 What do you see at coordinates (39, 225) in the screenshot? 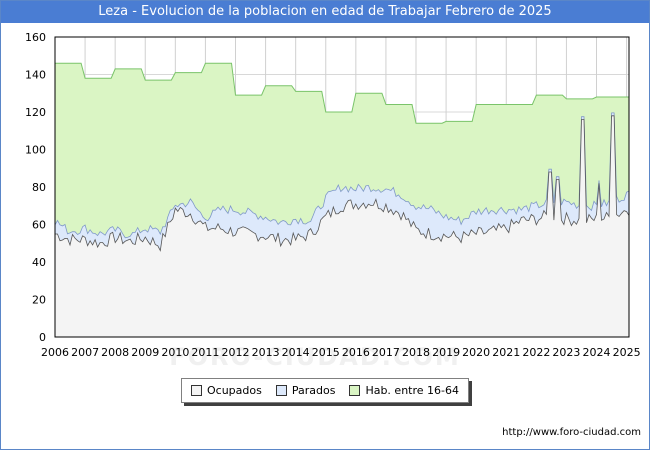
I see `y-tick-label: 60` at bounding box center [39, 225].